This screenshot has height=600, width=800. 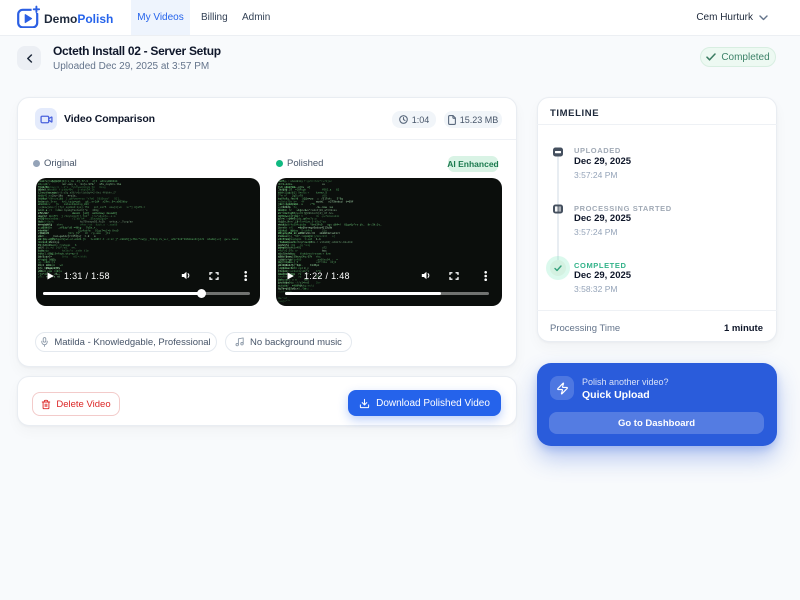 I want to click on svg-text: mhj, so click(x=306, y=288).